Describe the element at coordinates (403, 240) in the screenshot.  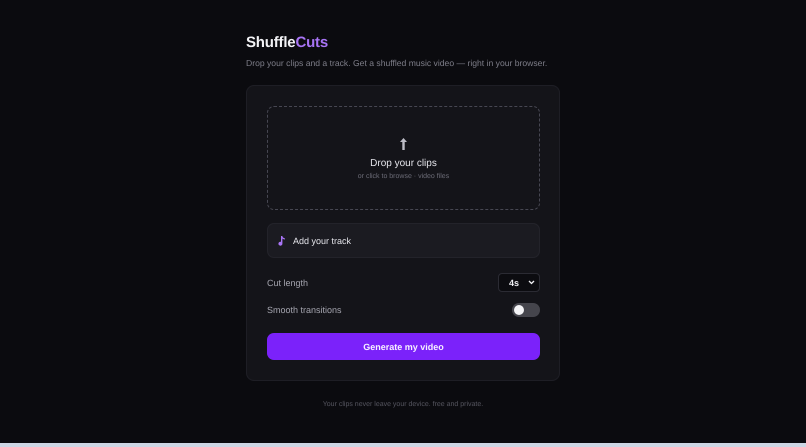
I see `add-track-button: Add your track` at that location.